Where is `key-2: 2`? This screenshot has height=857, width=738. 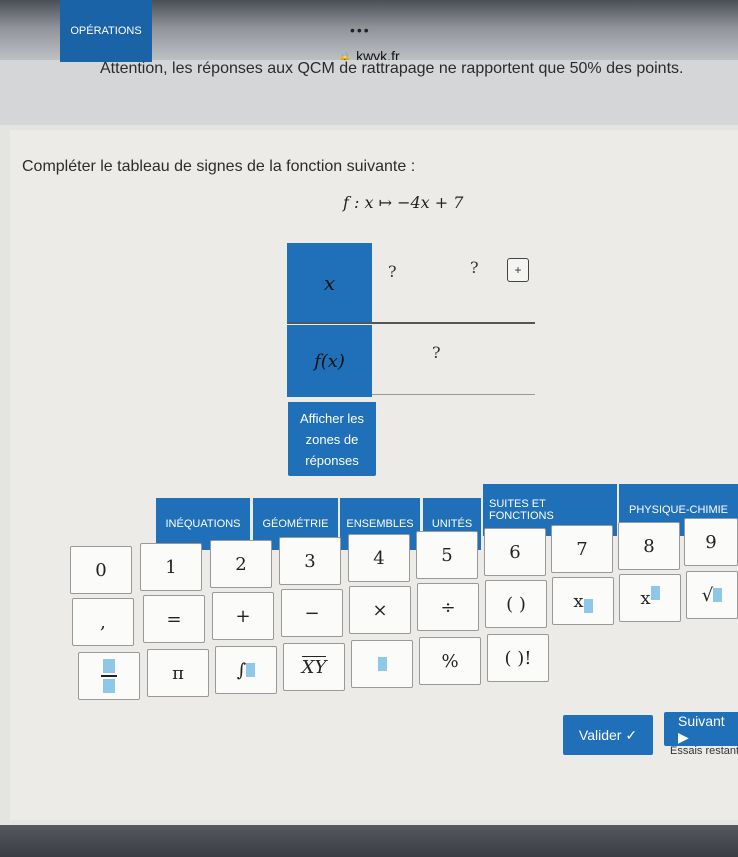 key-2: 2 is located at coordinates (241, 564).